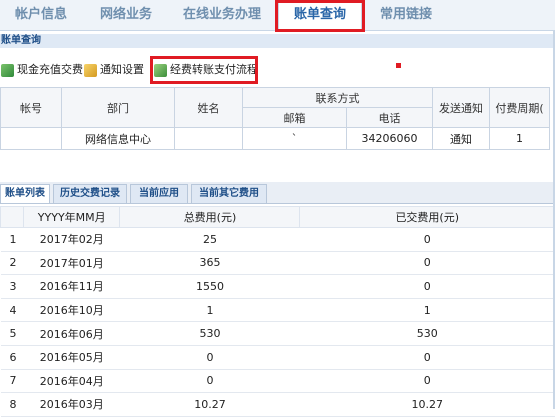 Image resolution: width=555 pixels, height=417 pixels. Describe the element at coordinates (320, 16) in the screenshot. I see `highlight-frame-bill-tab` at that location.